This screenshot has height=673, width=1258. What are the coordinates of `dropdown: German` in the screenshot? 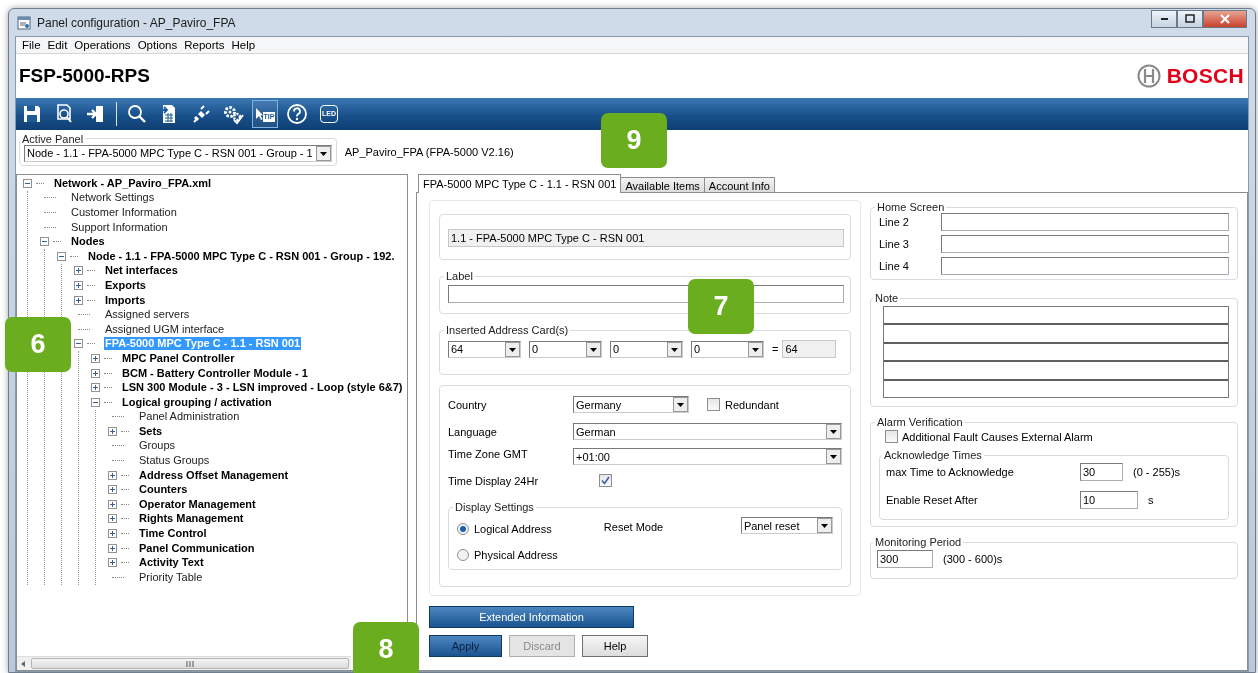 It's located at (707, 431).